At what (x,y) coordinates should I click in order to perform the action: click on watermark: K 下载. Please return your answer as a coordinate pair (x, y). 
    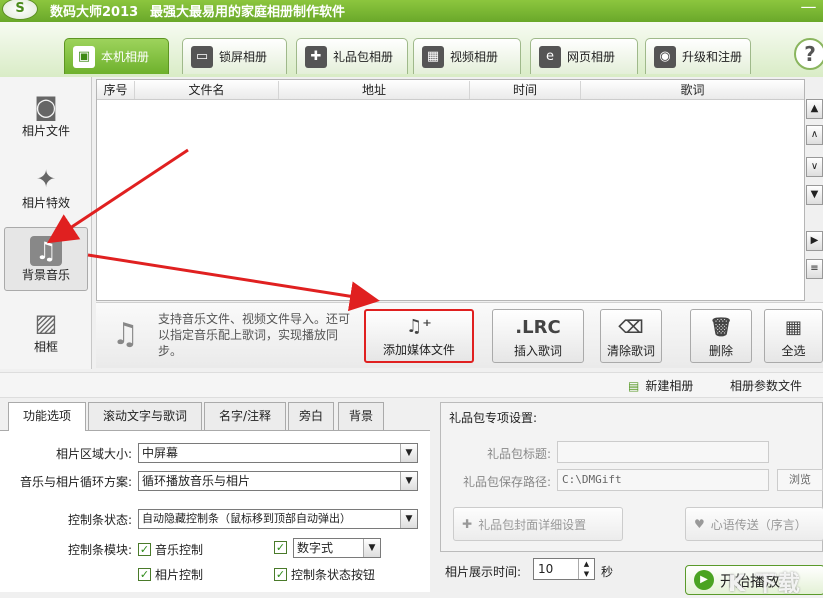
    Looking at the image, I should click on (764, 584).